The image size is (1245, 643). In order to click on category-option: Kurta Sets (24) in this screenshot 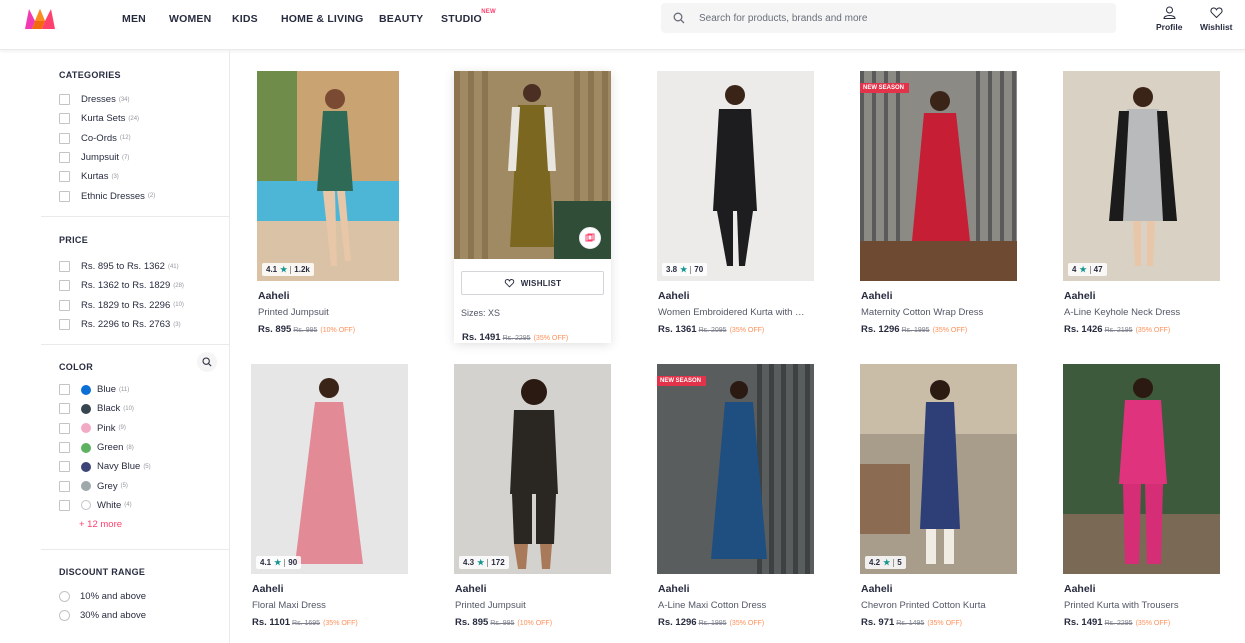, I will do `click(144, 118)`.